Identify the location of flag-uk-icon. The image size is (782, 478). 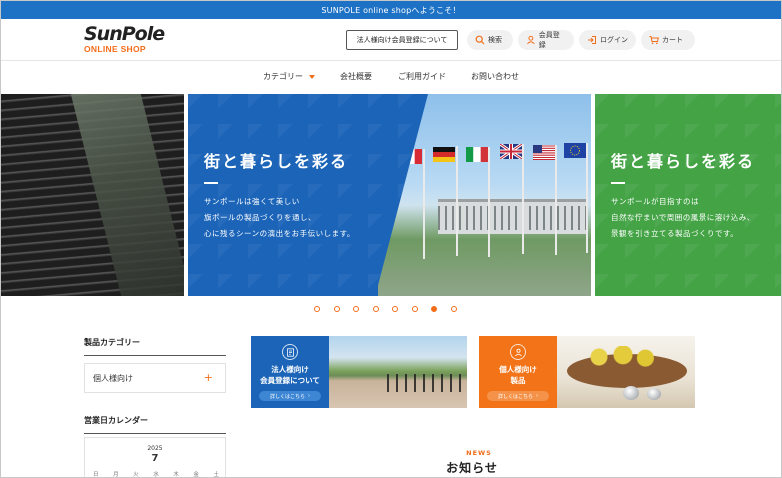
(511, 151).